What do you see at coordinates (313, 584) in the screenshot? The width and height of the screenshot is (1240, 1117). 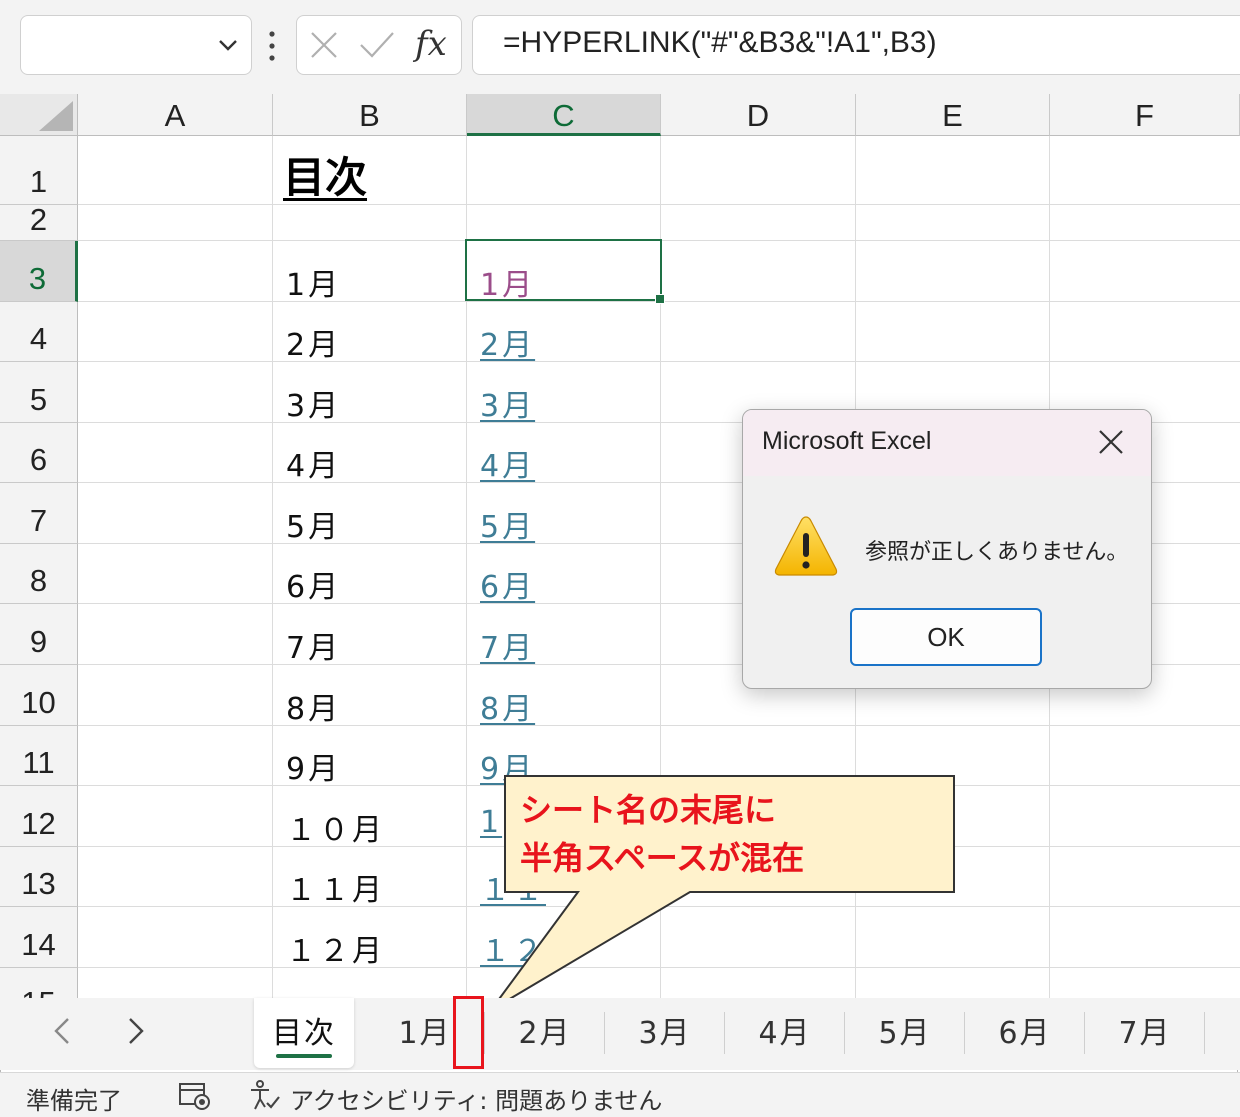 I see `cell-b8: 6月` at bounding box center [313, 584].